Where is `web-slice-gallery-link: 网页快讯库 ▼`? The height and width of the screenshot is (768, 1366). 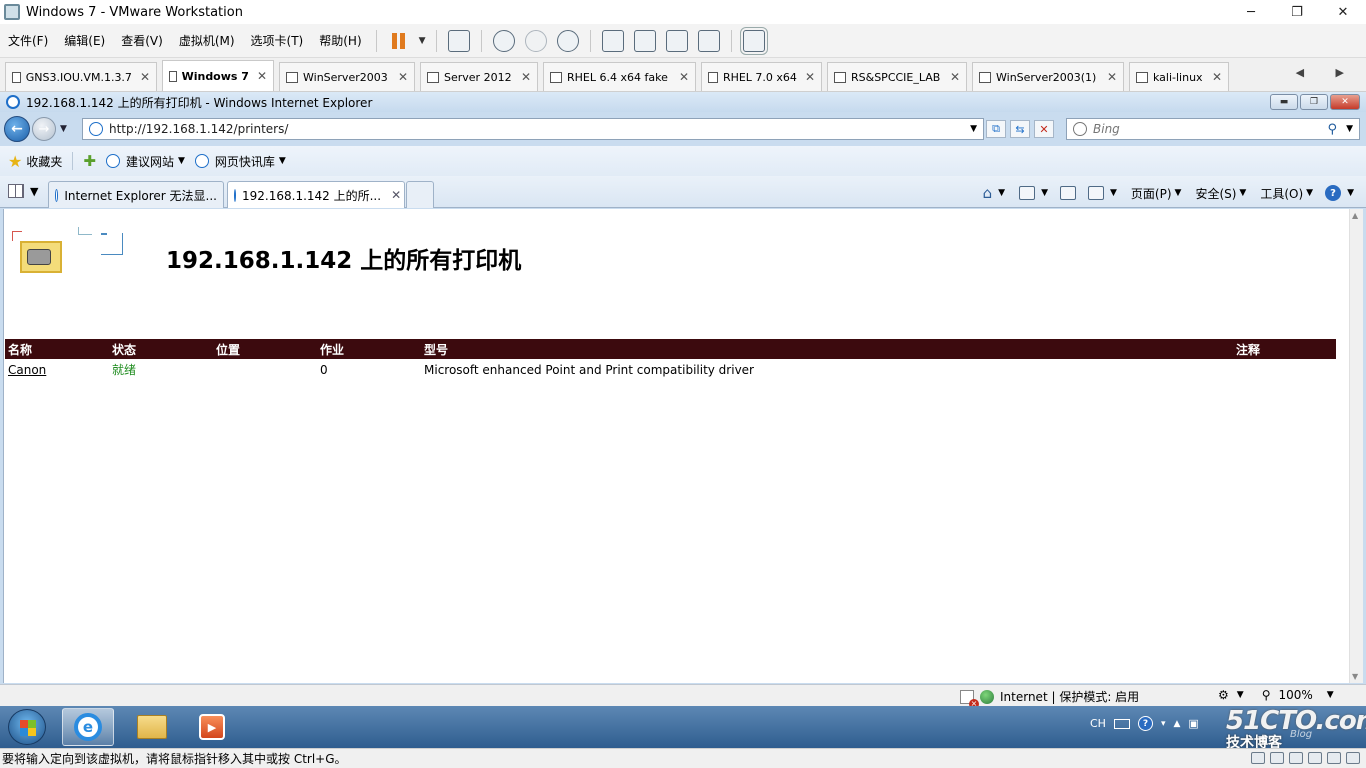 web-slice-gallery-link: 网页快讯库 ▼ is located at coordinates (240, 161).